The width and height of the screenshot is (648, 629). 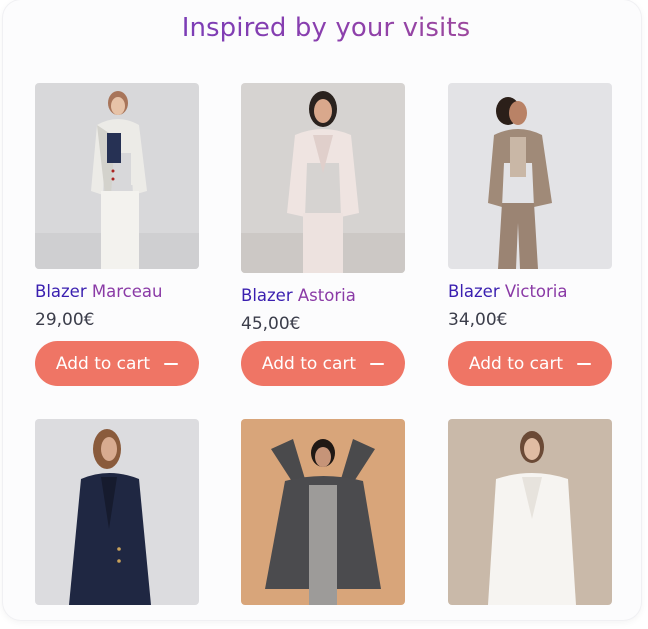 I want to click on product-price: 45,00€, so click(x=271, y=324).